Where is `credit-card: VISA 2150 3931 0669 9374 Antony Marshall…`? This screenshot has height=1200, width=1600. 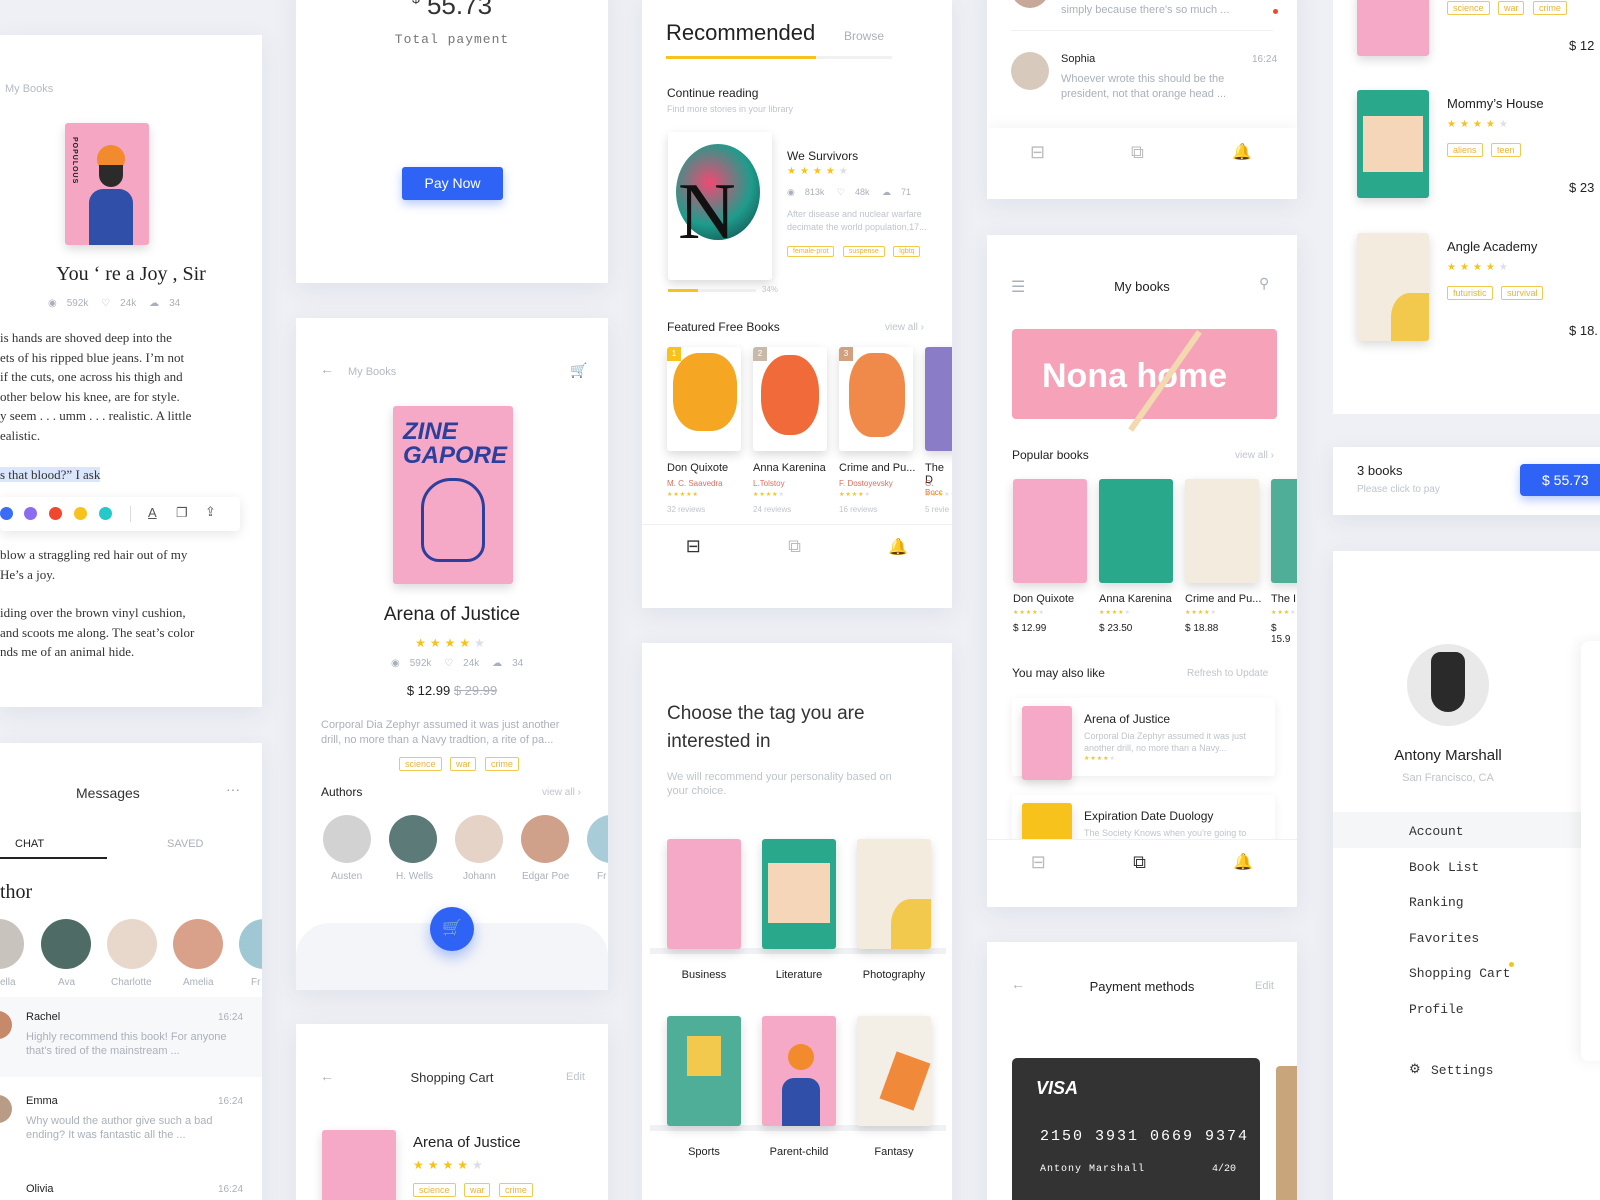 credit-card: VISA 2150 3931 0669 9374 Antony Marshall… is located at coordinates (1136, 1129).